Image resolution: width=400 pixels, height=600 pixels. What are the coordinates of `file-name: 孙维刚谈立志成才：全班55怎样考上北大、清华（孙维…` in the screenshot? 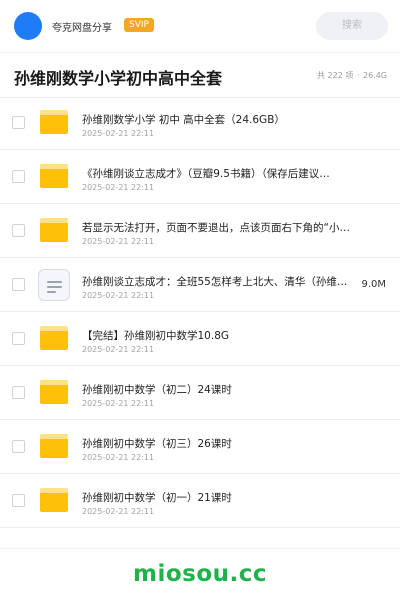 It's located at (215, 282).